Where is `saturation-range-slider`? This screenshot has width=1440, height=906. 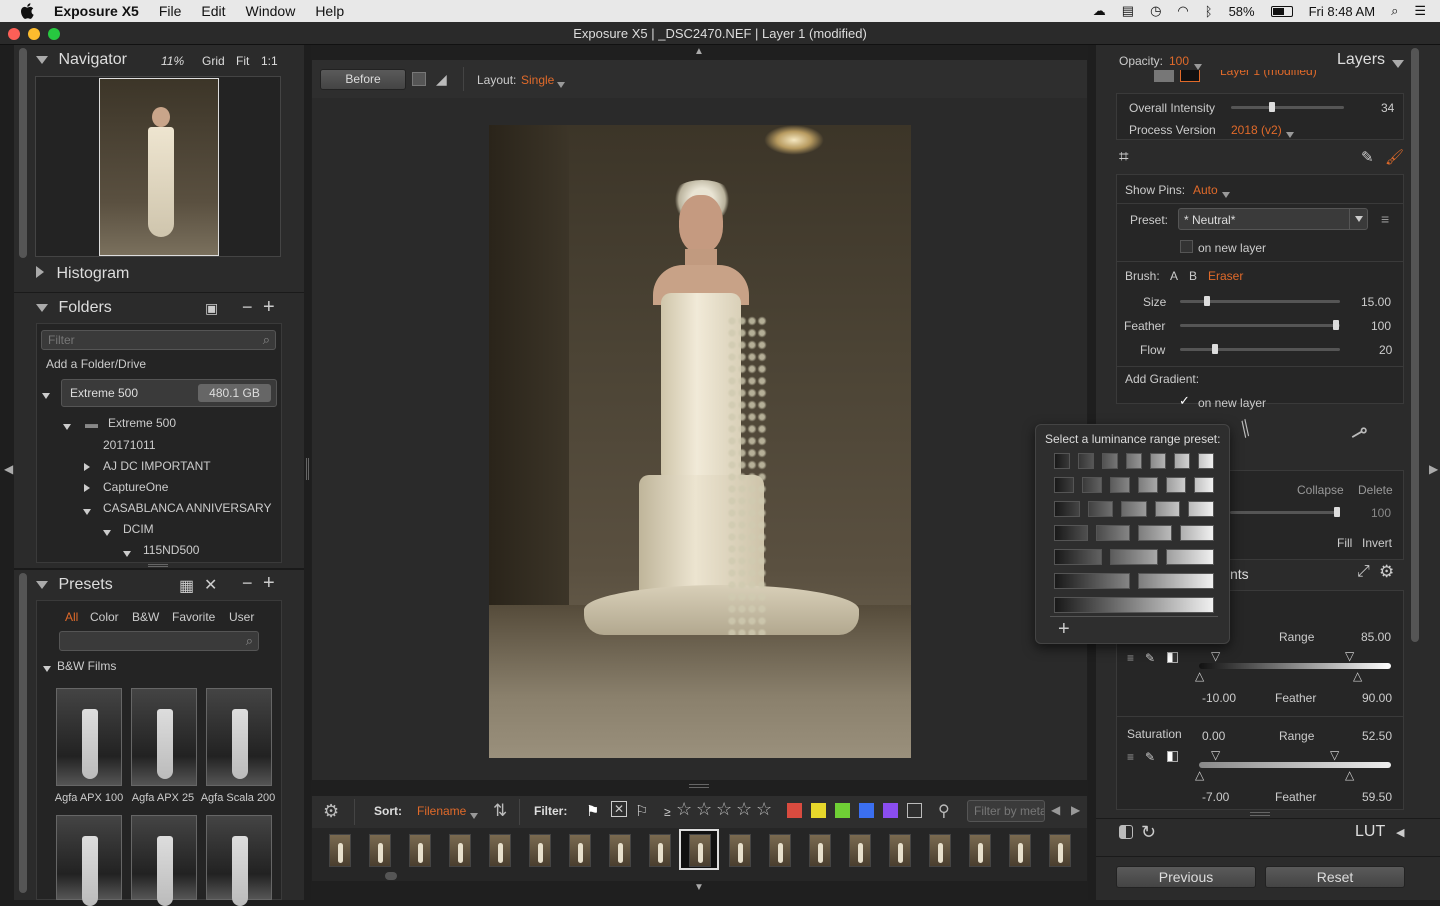
saturation-range-slider is located at coordinates (1295, 765).